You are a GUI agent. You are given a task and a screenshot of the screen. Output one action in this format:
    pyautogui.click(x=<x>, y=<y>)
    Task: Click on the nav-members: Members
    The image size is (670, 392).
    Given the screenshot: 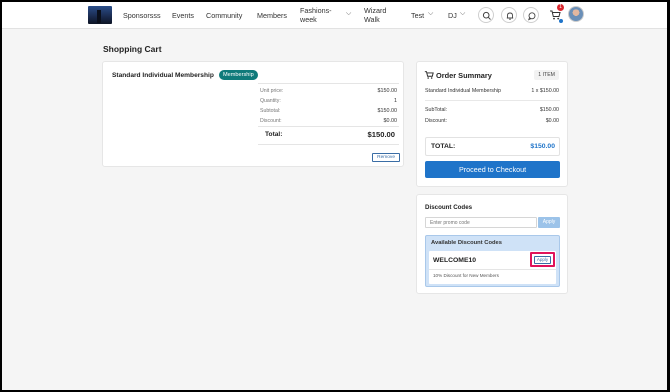 What is the action you would take?
    pyautogui.click(x=272, y=16)
    